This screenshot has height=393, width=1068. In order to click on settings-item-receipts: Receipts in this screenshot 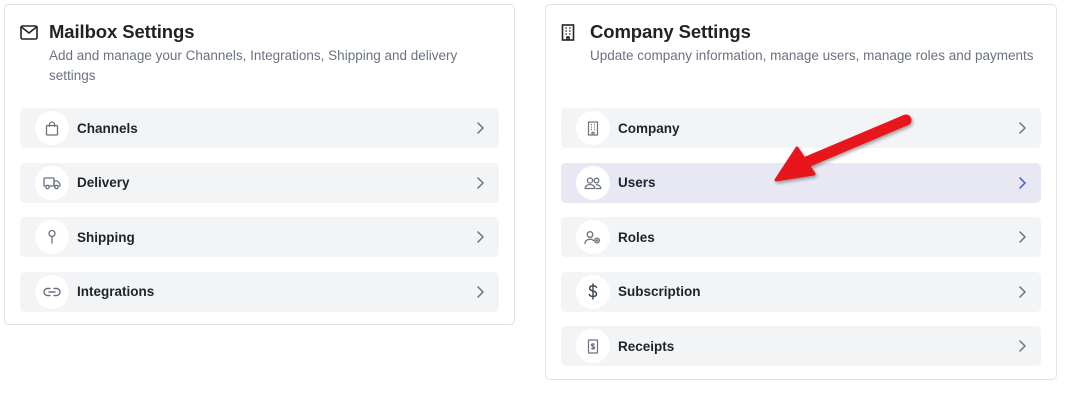, I will do `click(801, 346)`.